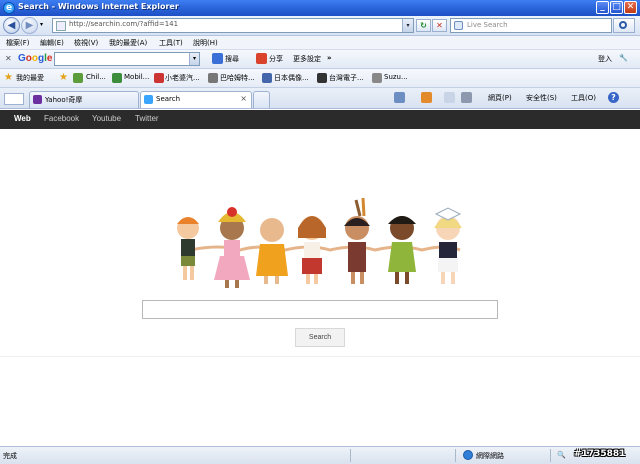 The width and height of the screenshot is (640, 464). What do you see at coordinates (307, 59) in the screenshot?
I see `more-settings-button: 更多設定` at bounding box center [307, 59].